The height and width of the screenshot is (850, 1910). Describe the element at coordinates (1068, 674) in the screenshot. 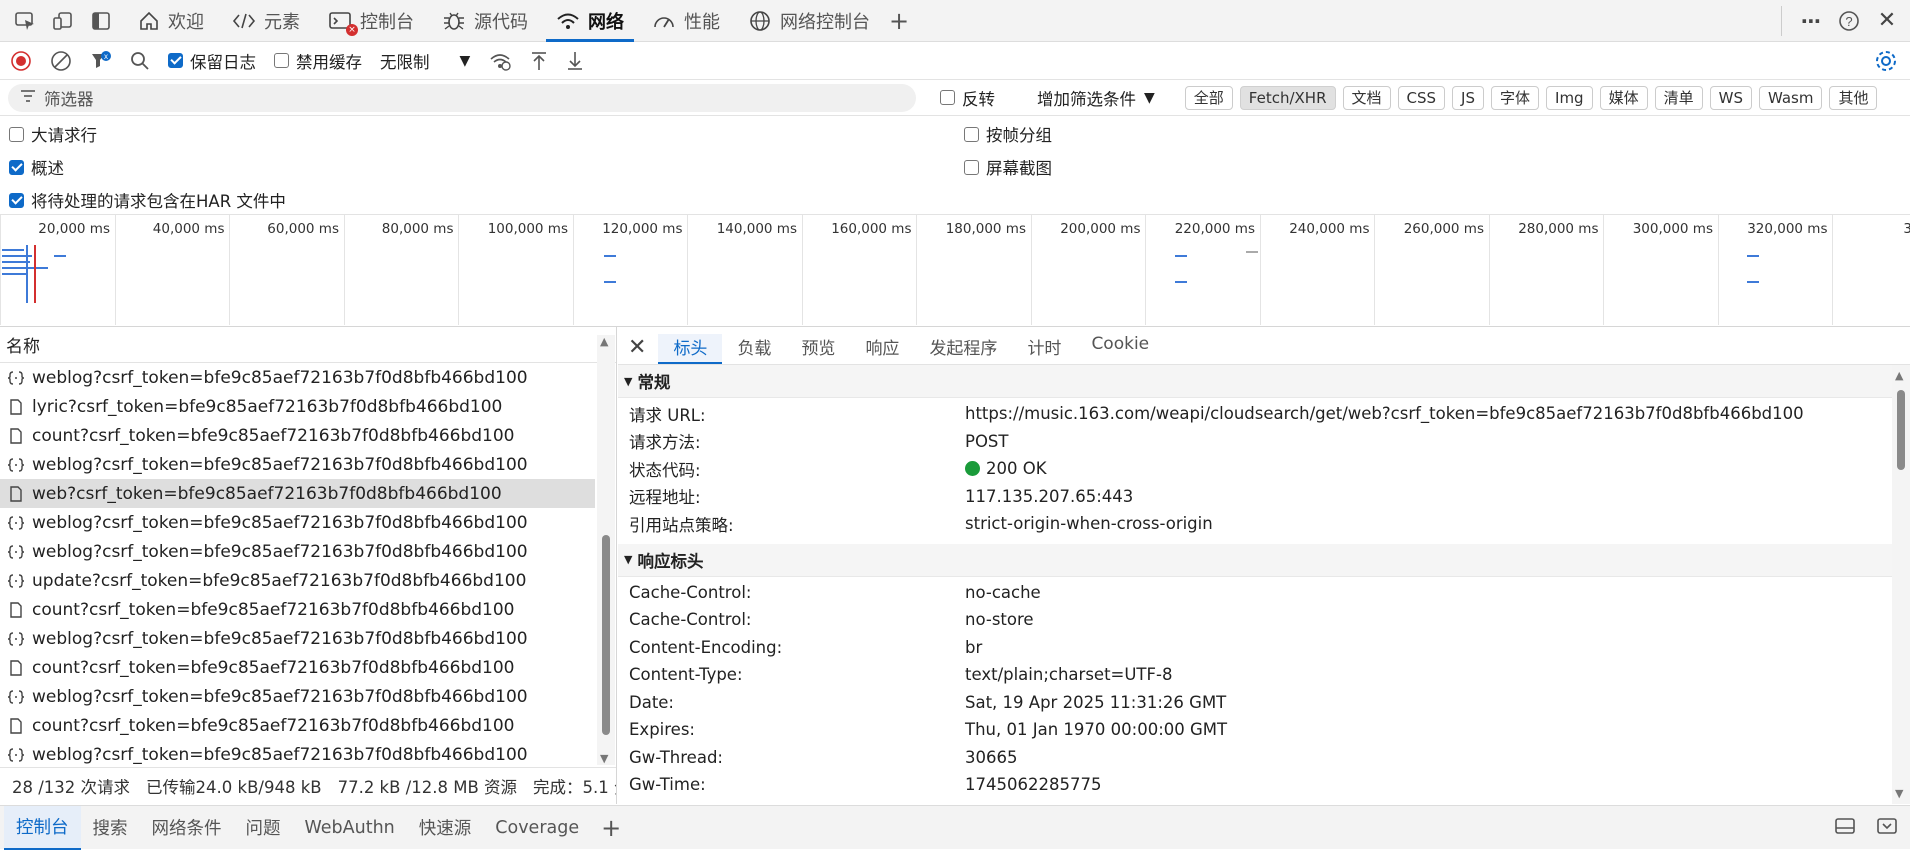

I see `header-value: text/plain;charset=UTF-8` at that location.